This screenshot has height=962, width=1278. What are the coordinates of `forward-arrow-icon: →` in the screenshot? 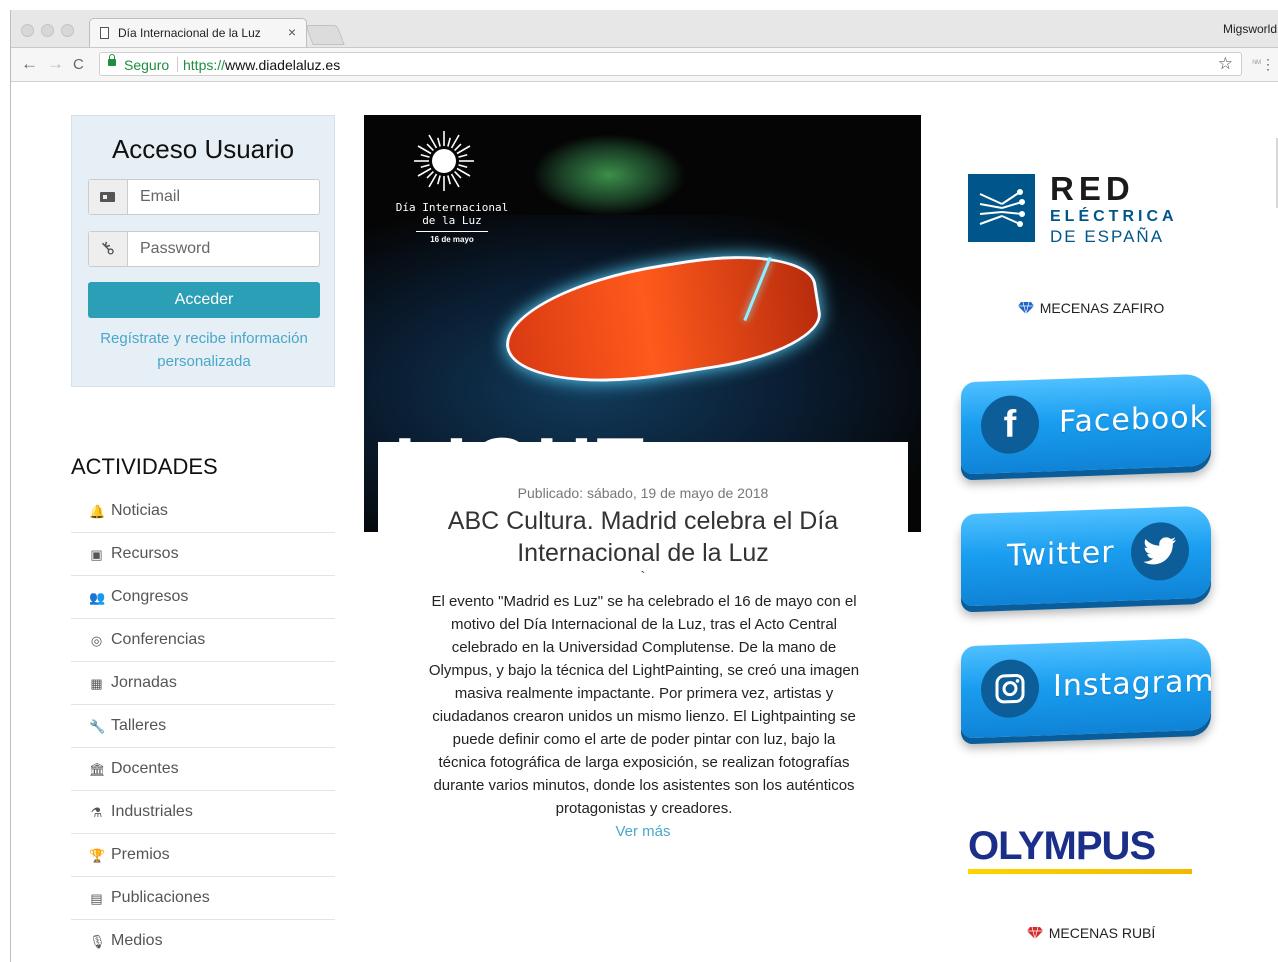 It's located at (55, 64).